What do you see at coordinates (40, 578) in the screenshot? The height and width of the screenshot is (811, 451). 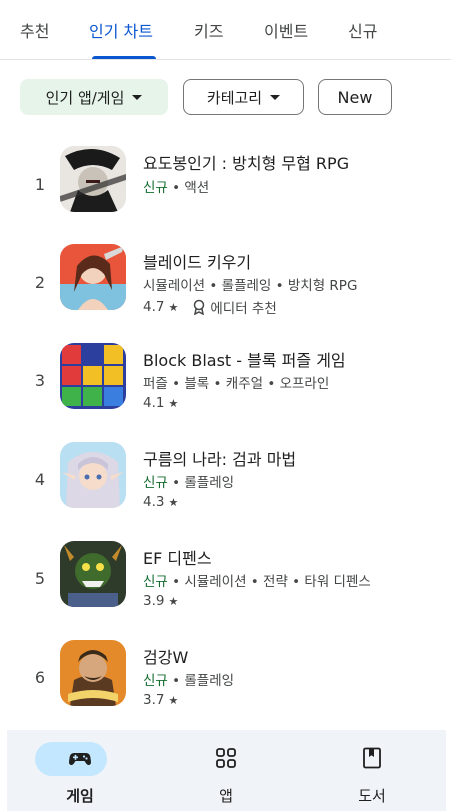 I see `rank-number: 5` at bounding box center [40, 578].